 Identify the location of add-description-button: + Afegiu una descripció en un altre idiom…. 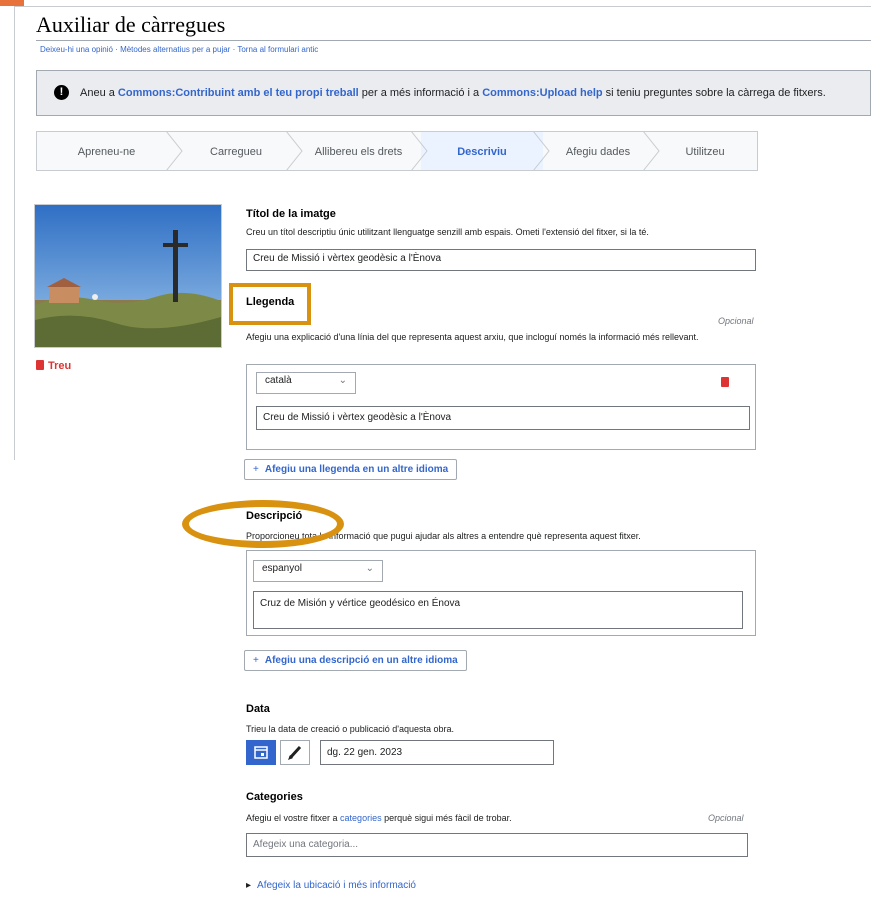
(355, 660).